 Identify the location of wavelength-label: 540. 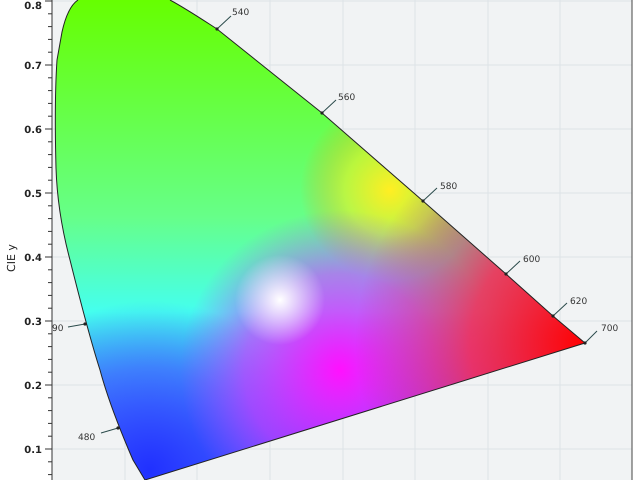
(241, 13).